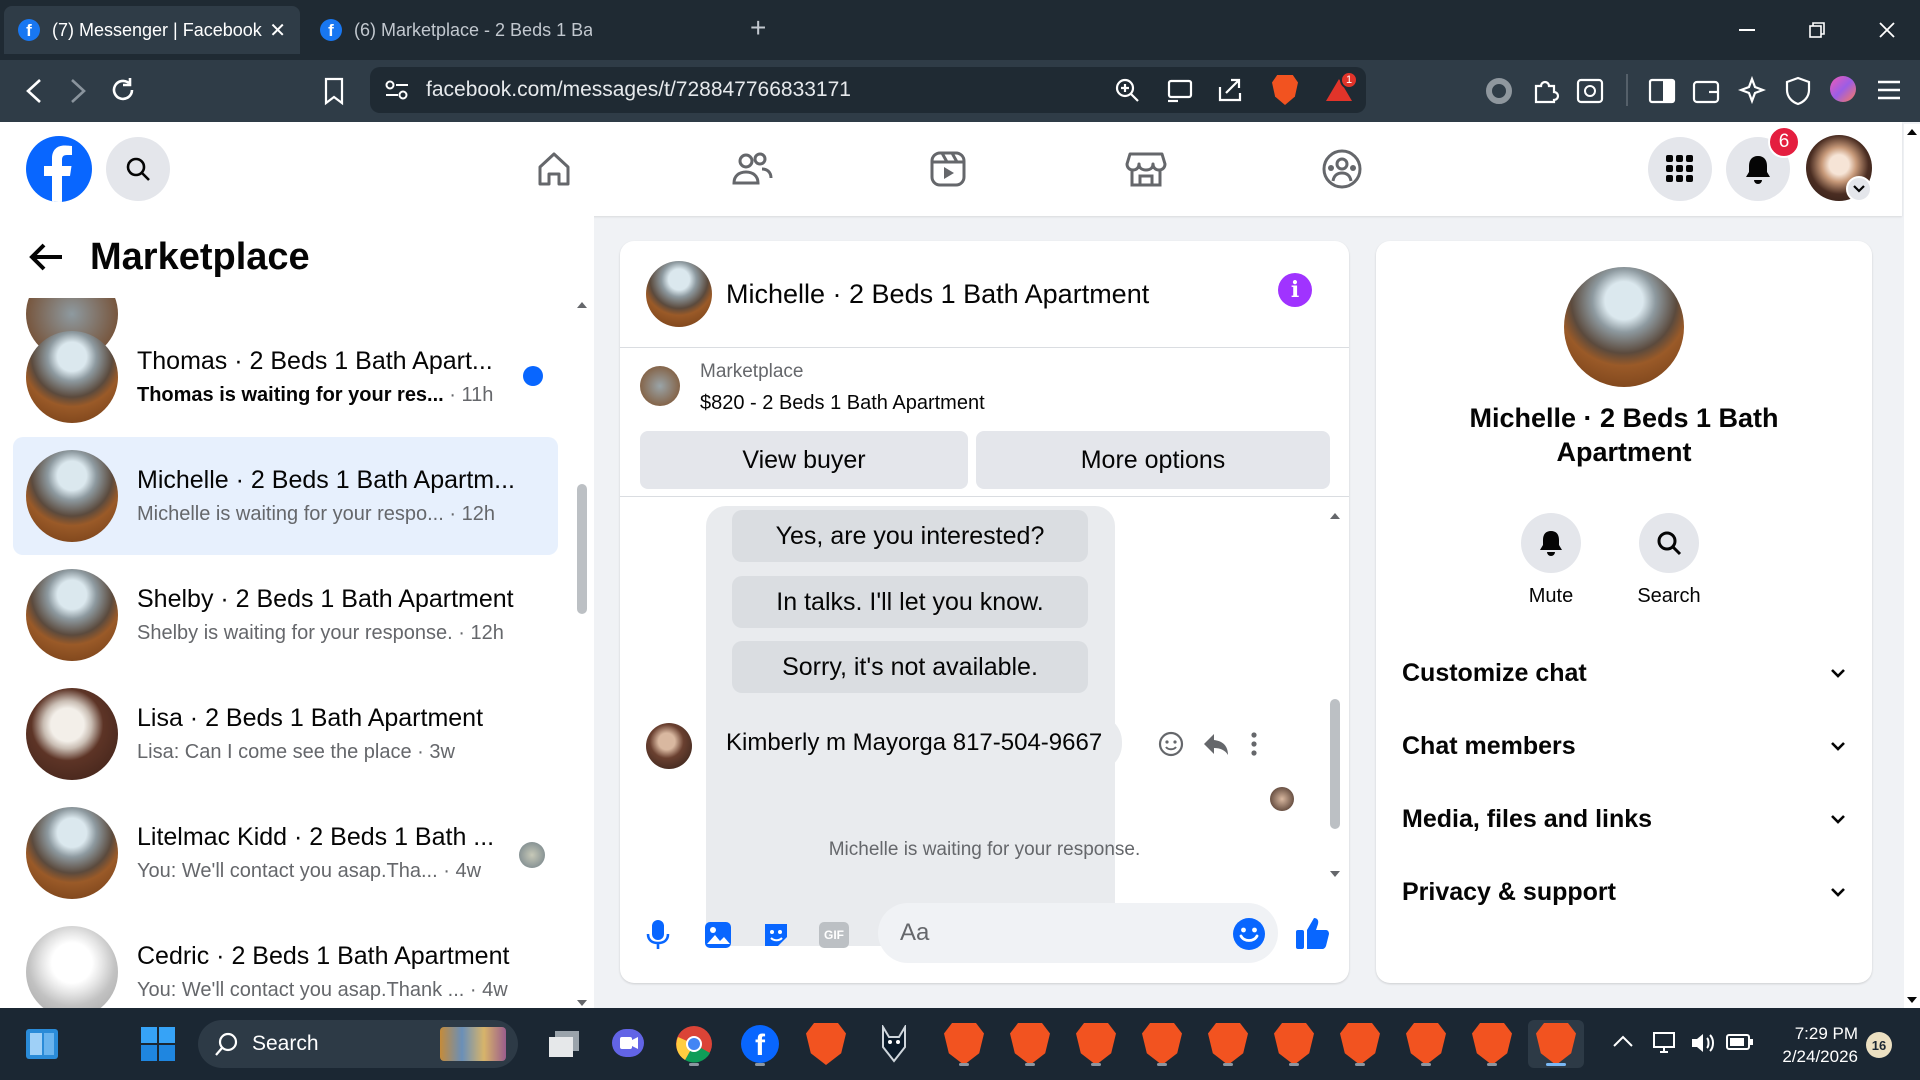 Image resolution: width=1920 pixels, height=1080 pixels. What do you see at coordinates (138, 169) in the screenshot?
I see `search-icon` at bounding box center [138, 169].